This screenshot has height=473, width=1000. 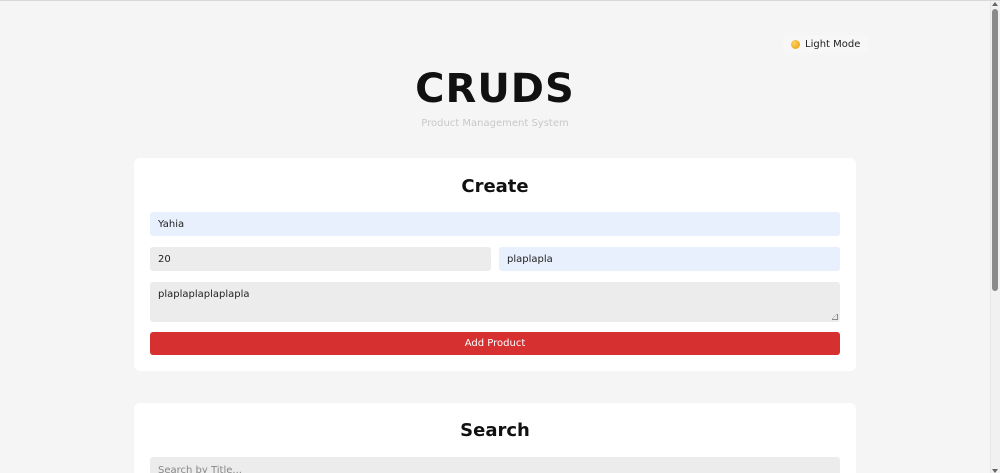 What do you see at coordinates (495, 343) in the screenshot?
I see `add-product-button: Add Product` at bounding box center [495, 343].